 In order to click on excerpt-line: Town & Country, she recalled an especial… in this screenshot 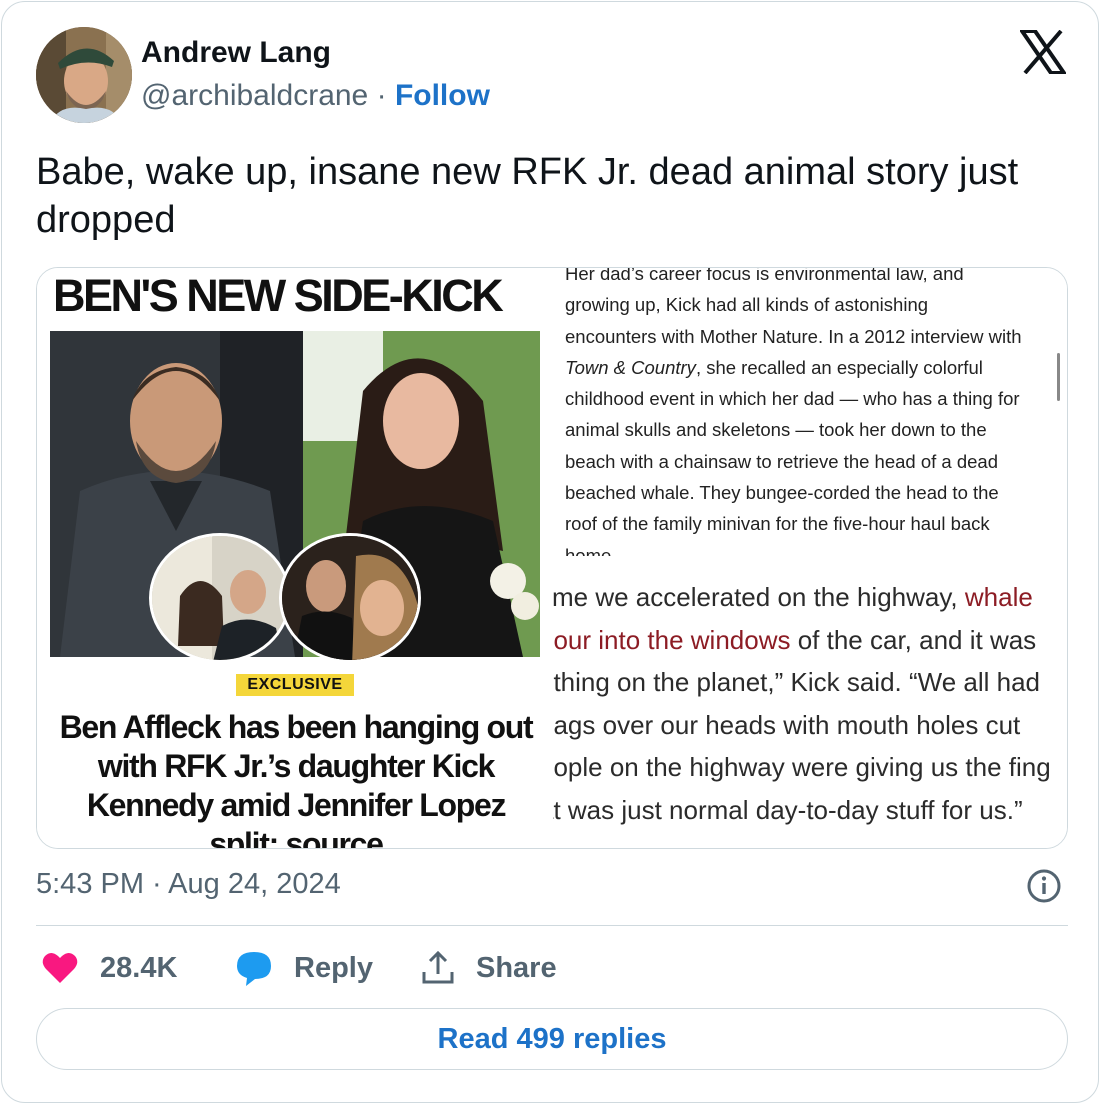, I will do `click(812, 367)`.